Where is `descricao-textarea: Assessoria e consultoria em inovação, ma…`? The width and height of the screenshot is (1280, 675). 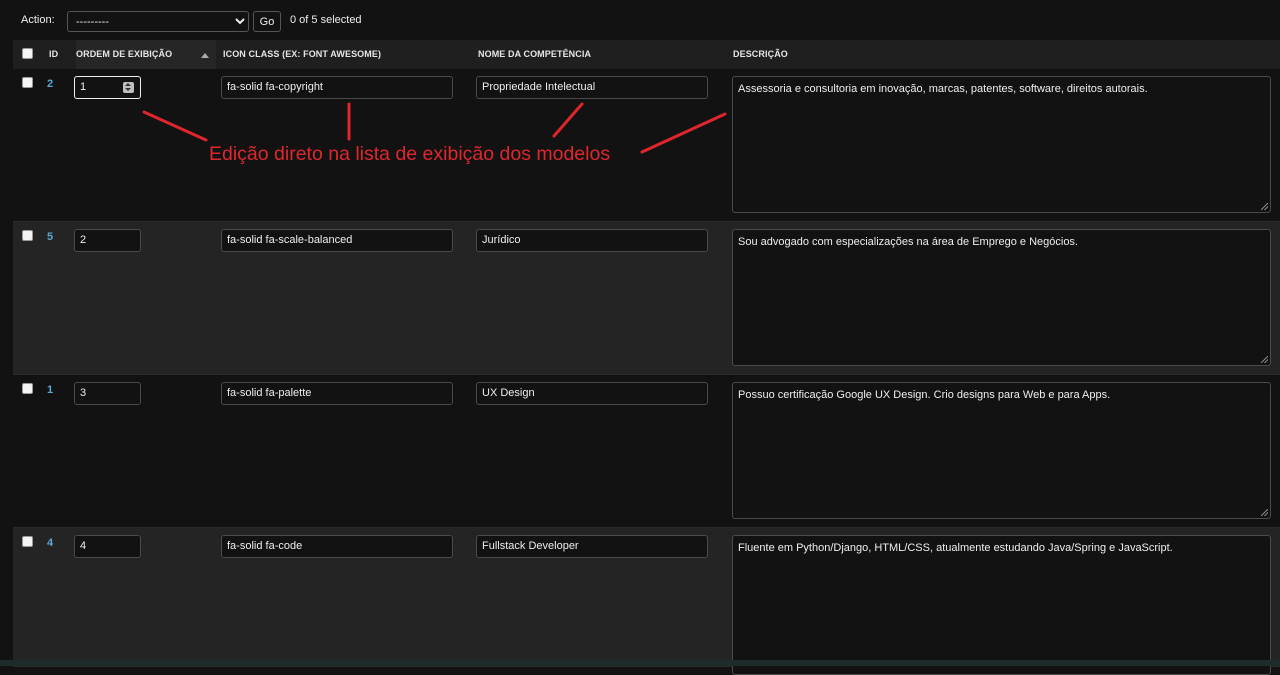 descricao-textarea: Assessoria e consultoria em inovação, ma… is located at coordinates (1001, 144).